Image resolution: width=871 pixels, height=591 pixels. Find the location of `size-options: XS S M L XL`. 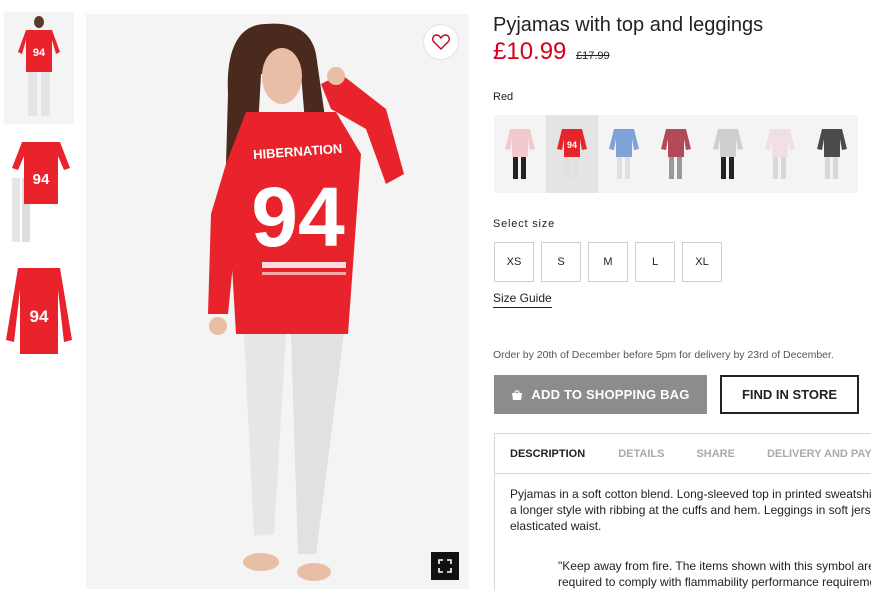

size-options: XS S M L XL is located at coordinates (608, 262).